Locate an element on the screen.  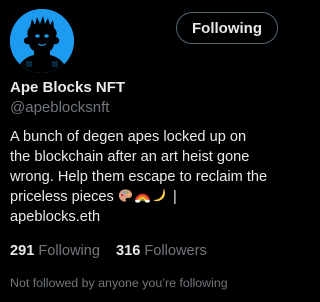
username-handle: @apeblocksnft is located at coordinates (59, 107).